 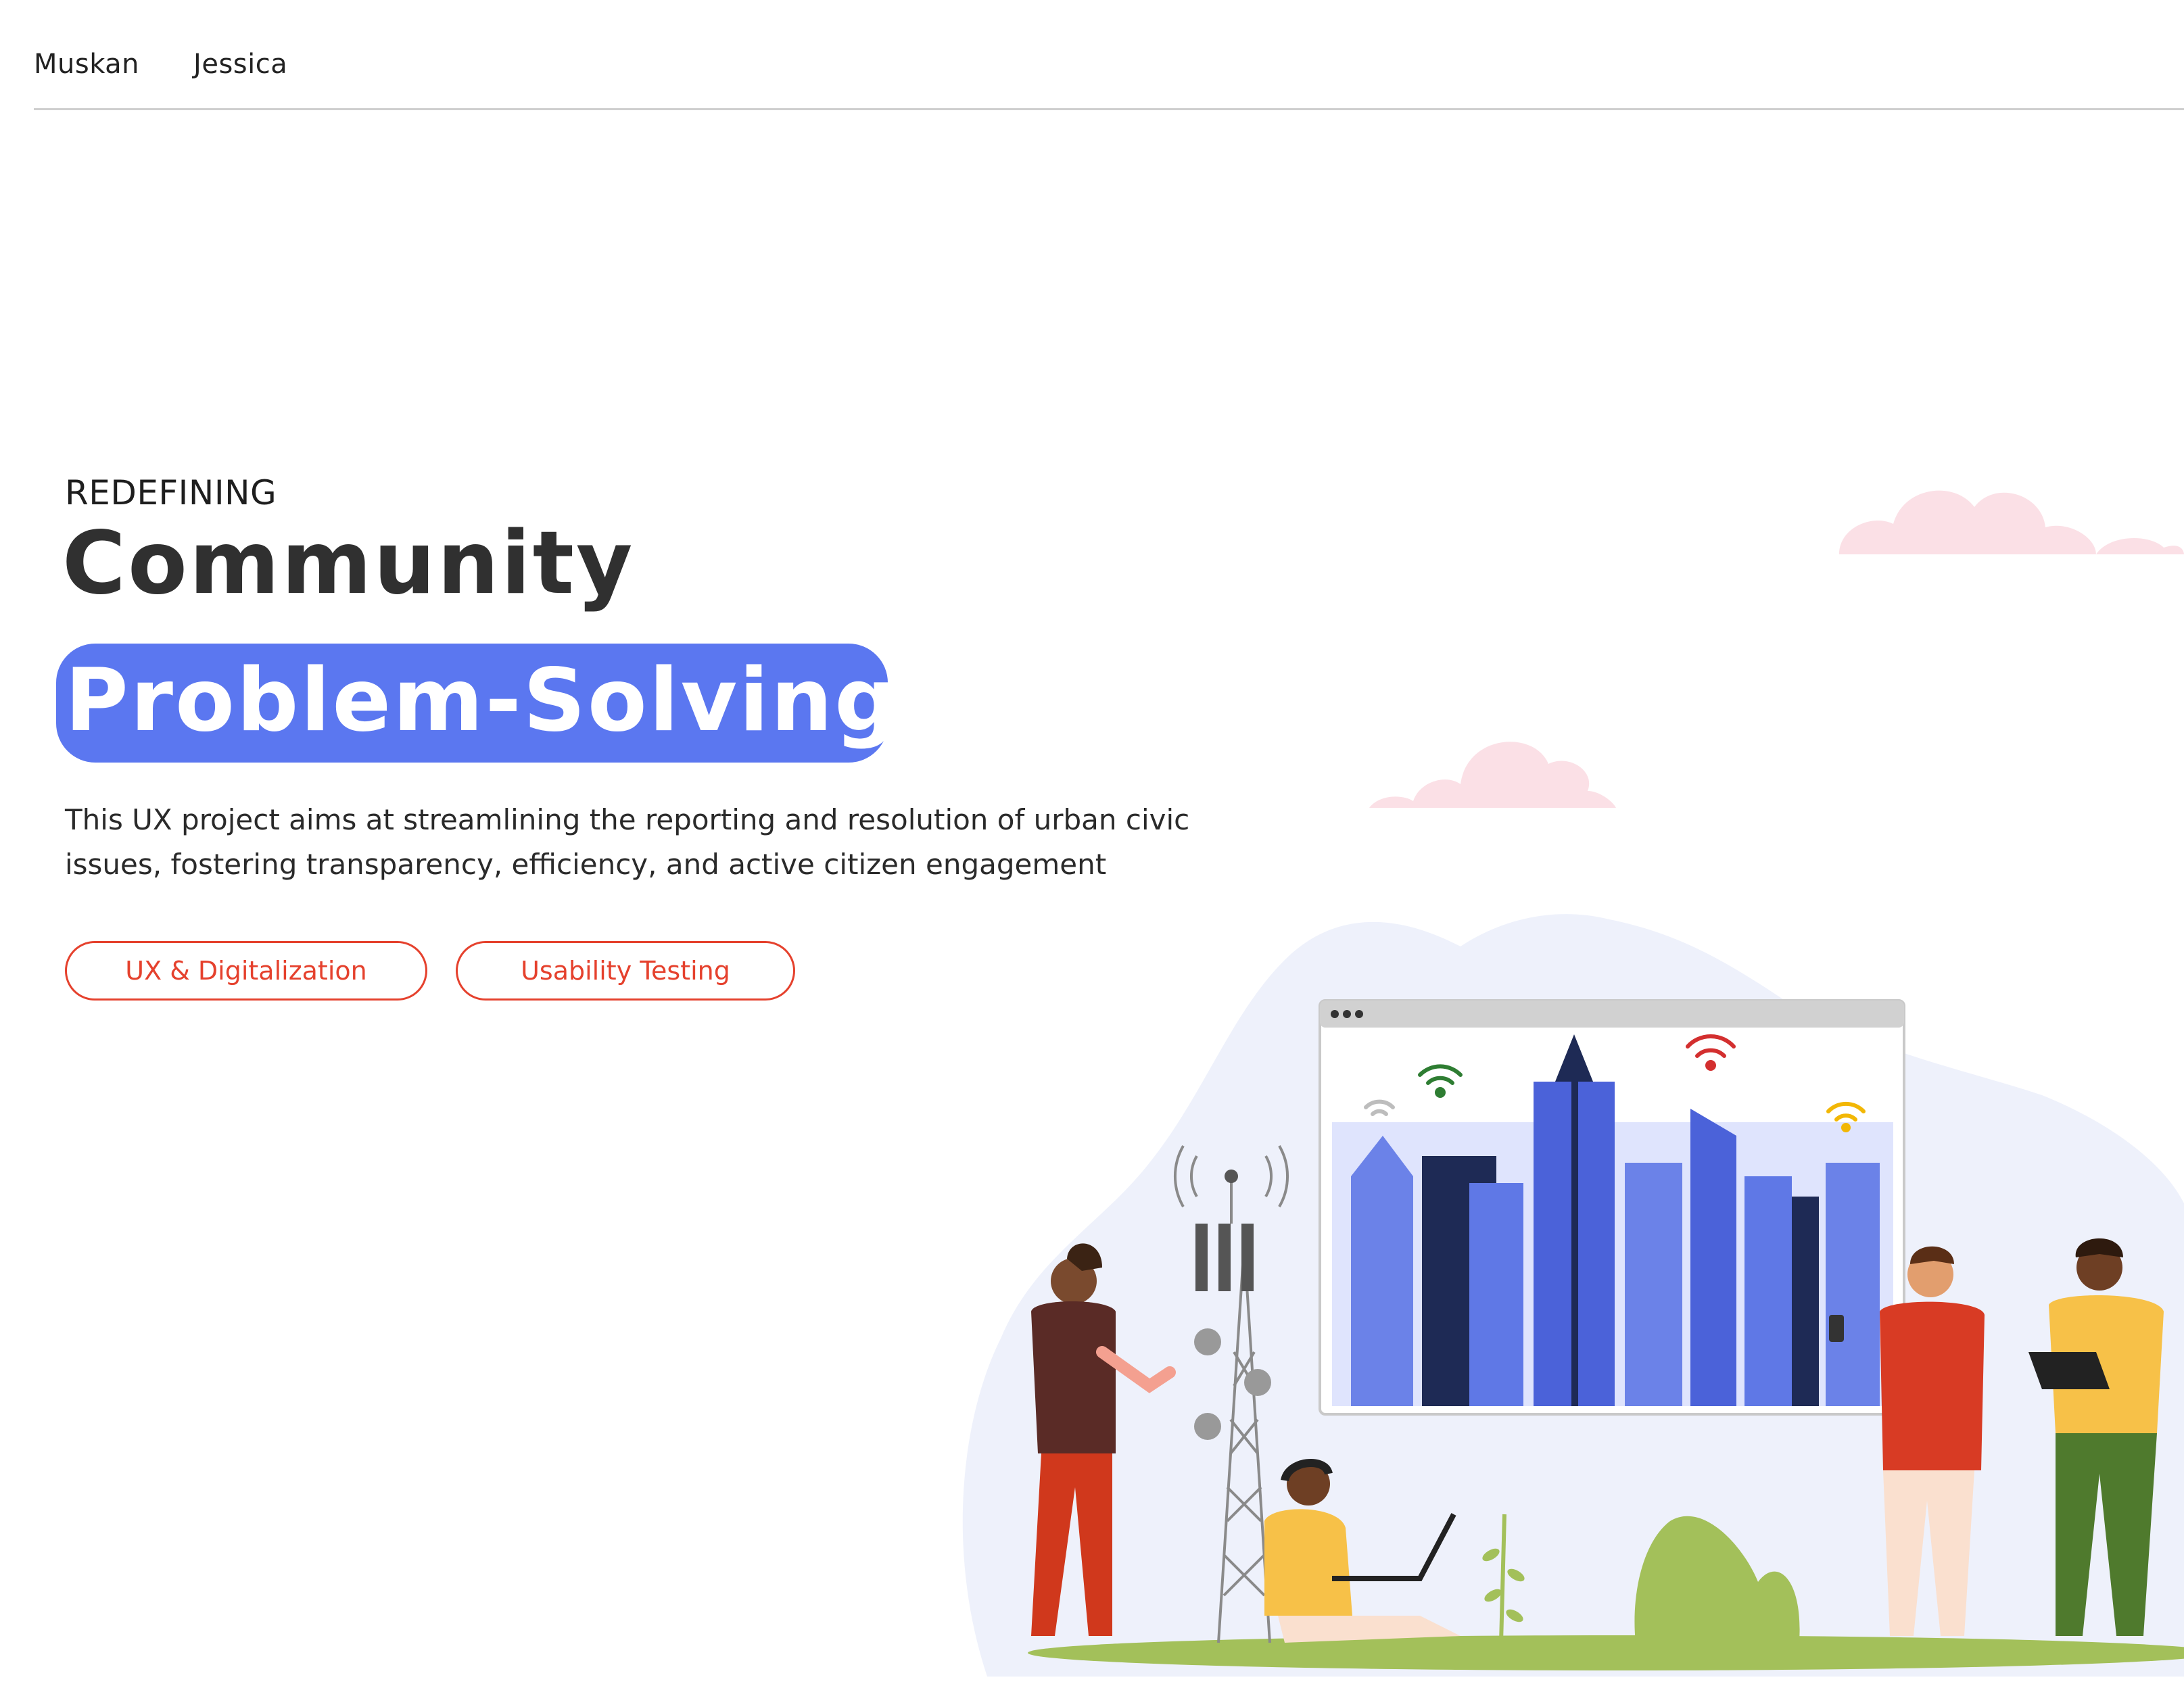 What do you see at coordinates (246, 971) in the screenshot?
I see `tag-ux-digitalization: UX & Digitalization` at bounding box center [246, 971].